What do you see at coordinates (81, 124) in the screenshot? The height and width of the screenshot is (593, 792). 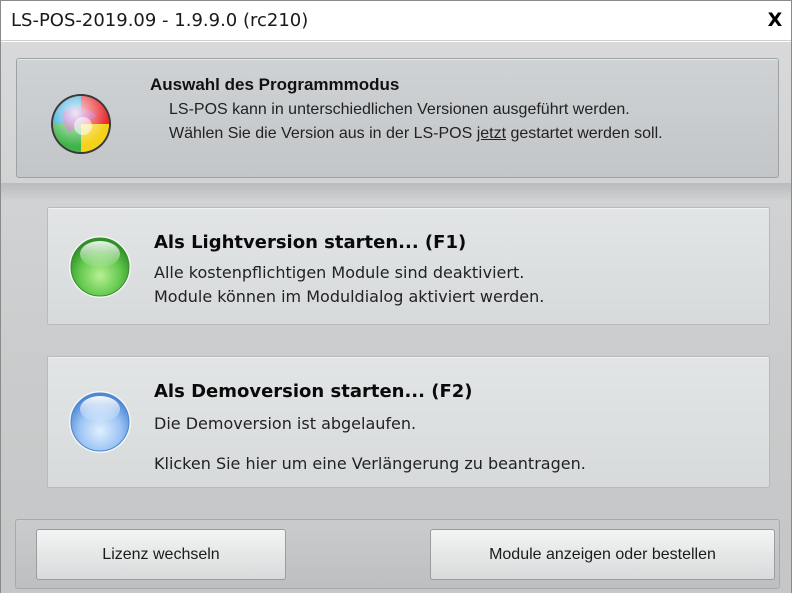 I see `multicolor-sphere-icon` at bounding box center [81, 124].